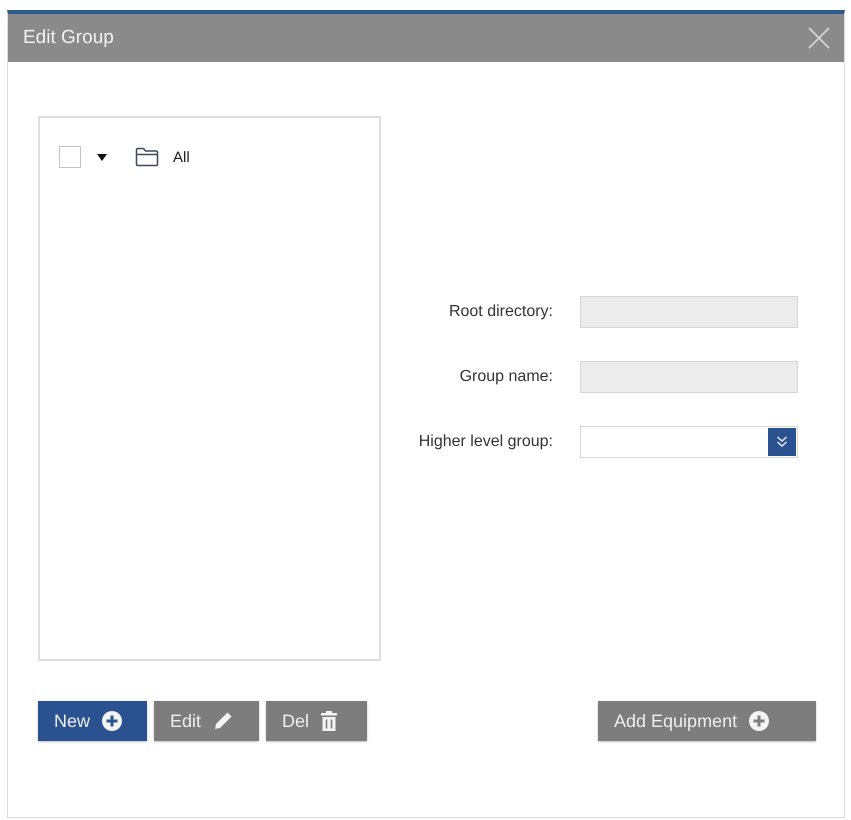 Image resolution: width=851 pixels, height=820 pixels. I want to click on caret-down-icon, so click(102, 157).